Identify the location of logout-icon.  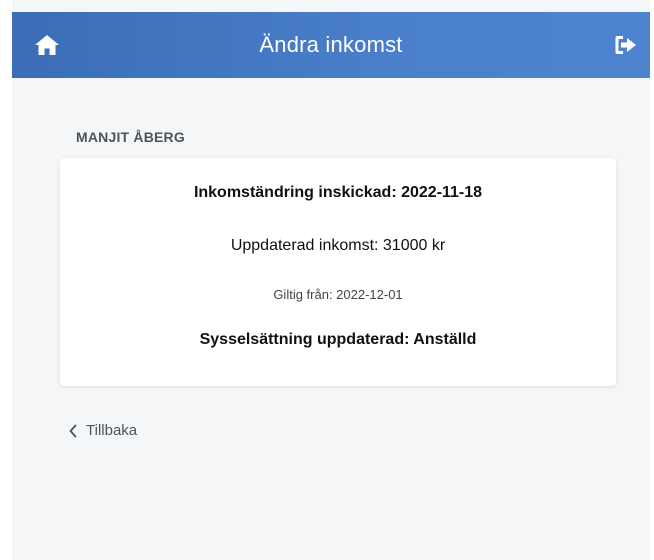
(626, 45).